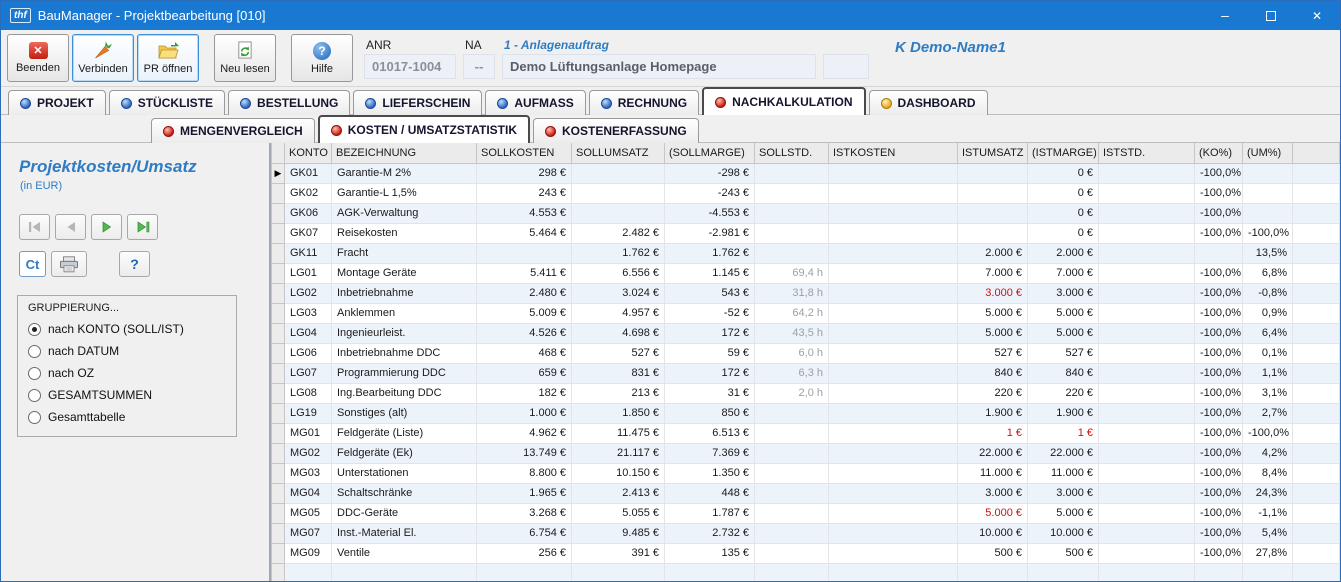 Image resolution: width=1341 pixels, height=582 pixels. Describe the element at coordinates (524, 293) in the screenshot. I see `cell-sollkosten: 2.480 €` at that location.